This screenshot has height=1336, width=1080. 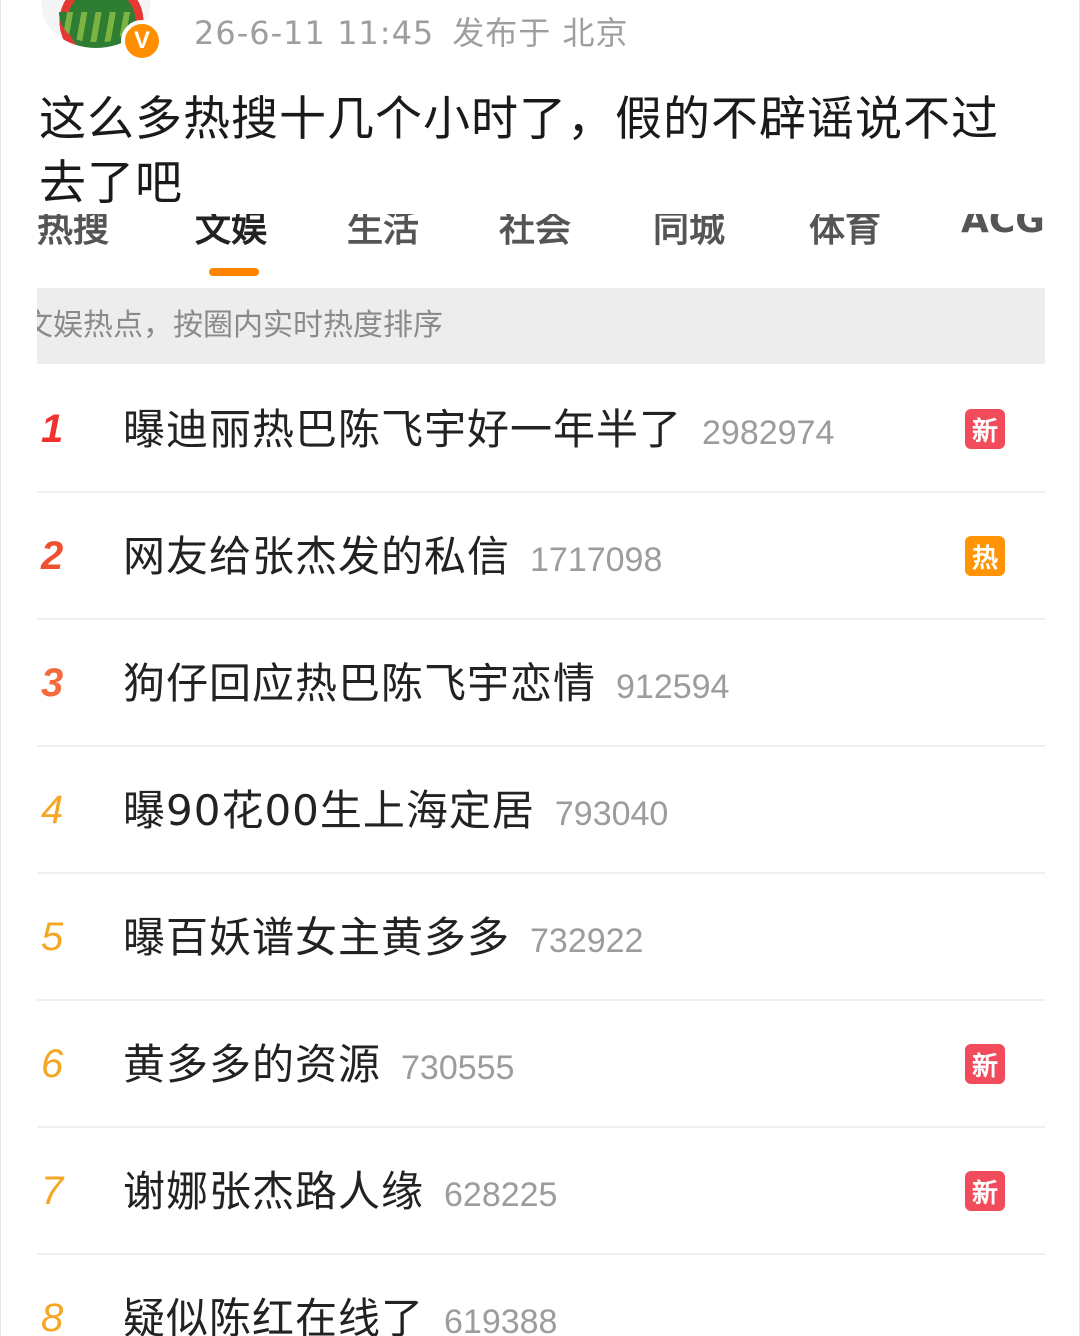 I want to click on post-location: 发布于 北京, so click(x=540, y=33).